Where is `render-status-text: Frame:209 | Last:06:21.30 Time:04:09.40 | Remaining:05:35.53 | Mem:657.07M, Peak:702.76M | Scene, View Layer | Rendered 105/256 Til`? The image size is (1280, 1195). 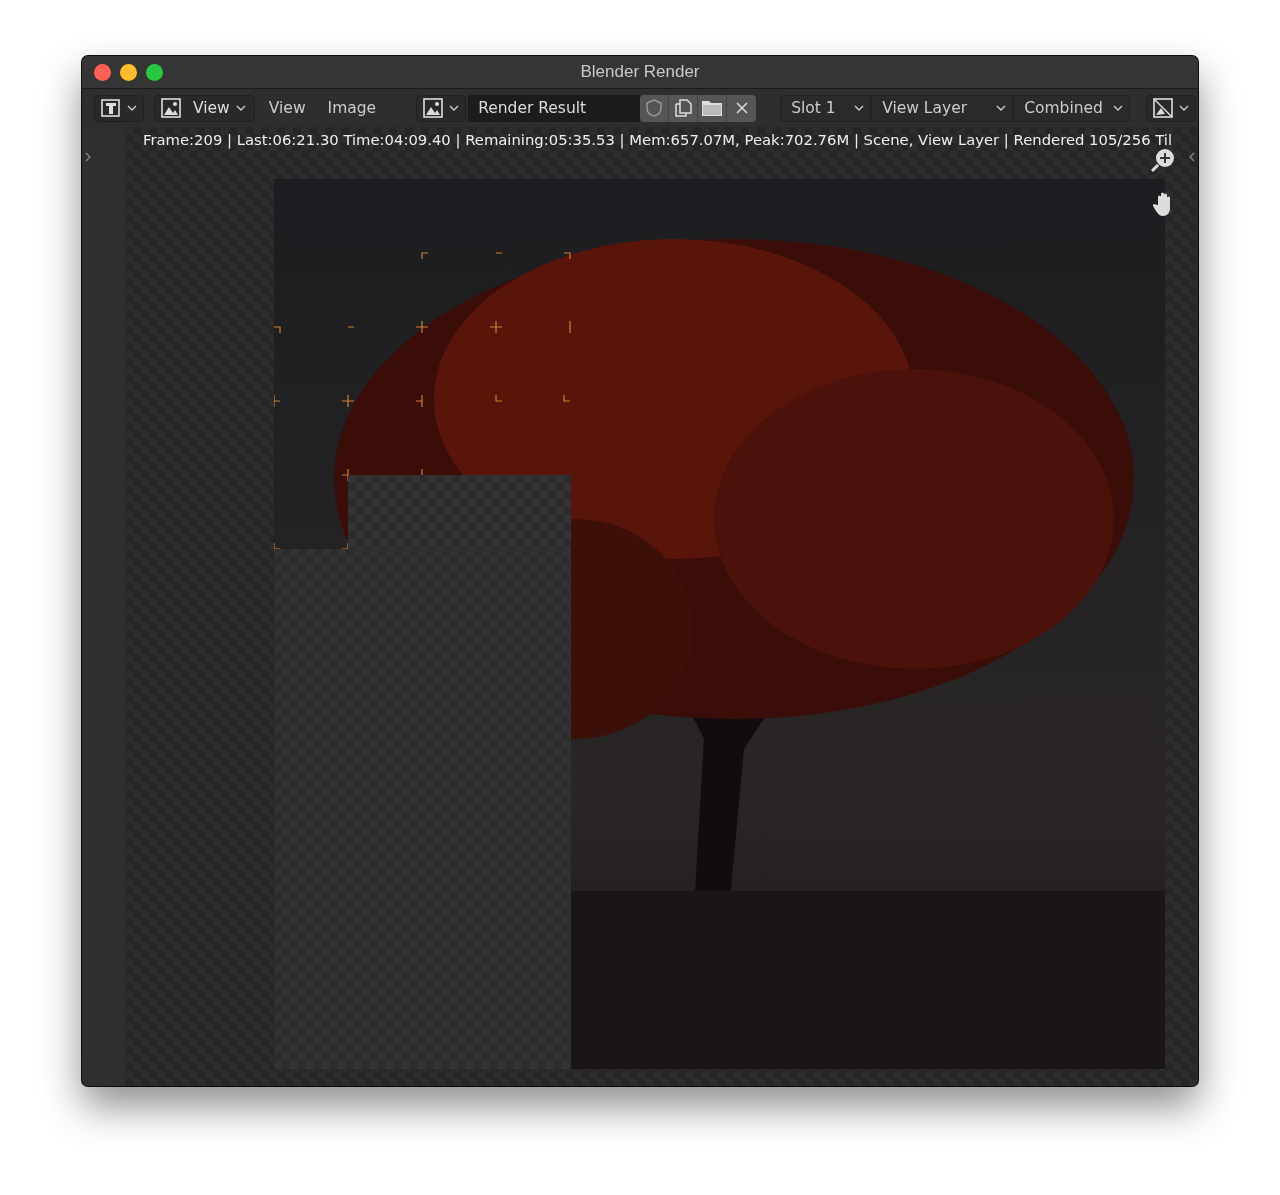 render-status-text: Frame:209 | Last:06:21.30 Time:04:09.40 | Remaining:05:35.53 | Mem:657.07M, Peak:702.76M | Scene, View Layer | Rendered 105/256 Til is located at coordinates (658, 139).